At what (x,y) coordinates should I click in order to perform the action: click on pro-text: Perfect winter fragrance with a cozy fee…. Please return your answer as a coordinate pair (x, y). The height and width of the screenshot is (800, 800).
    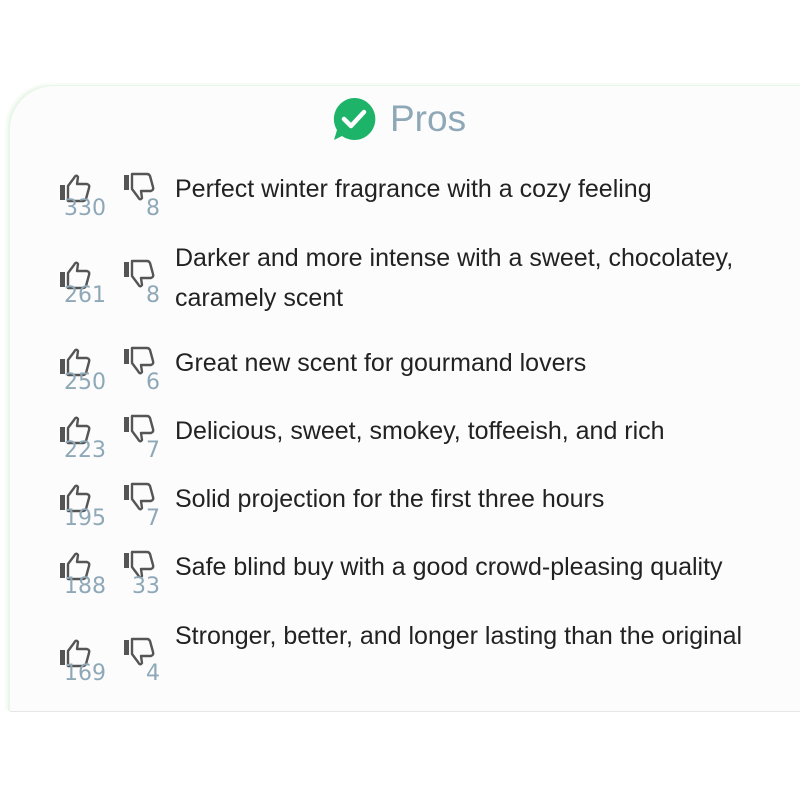
    Looking at the image, I should click on (413, 189).